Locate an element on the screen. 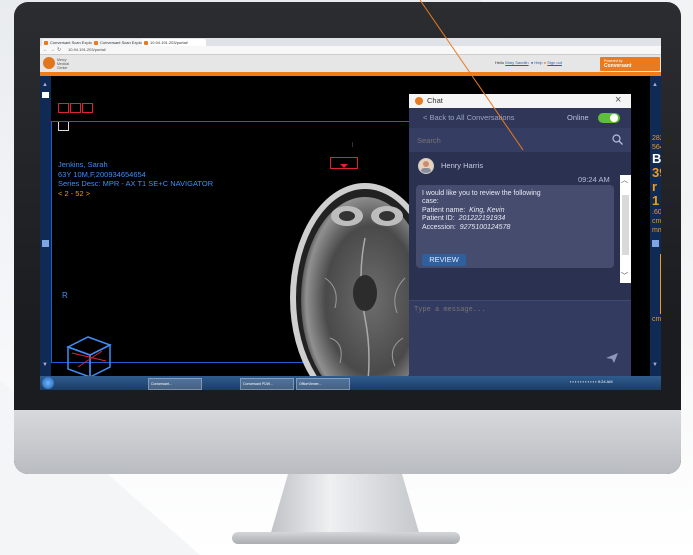  send-icon is located at coordinates (612, 358).